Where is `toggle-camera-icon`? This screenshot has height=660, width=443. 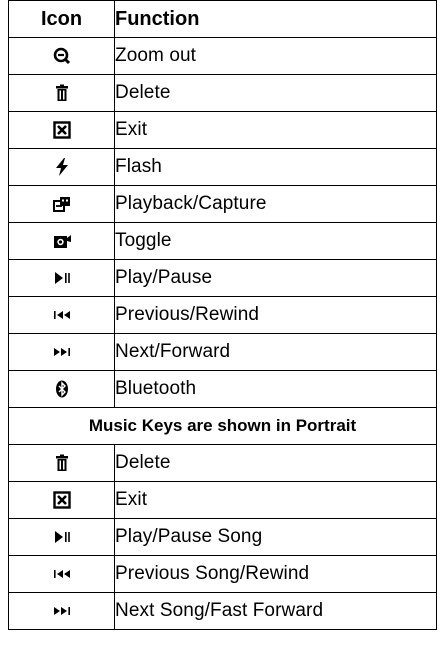 toggle-camera-icon is located at coordinates (62, 241).